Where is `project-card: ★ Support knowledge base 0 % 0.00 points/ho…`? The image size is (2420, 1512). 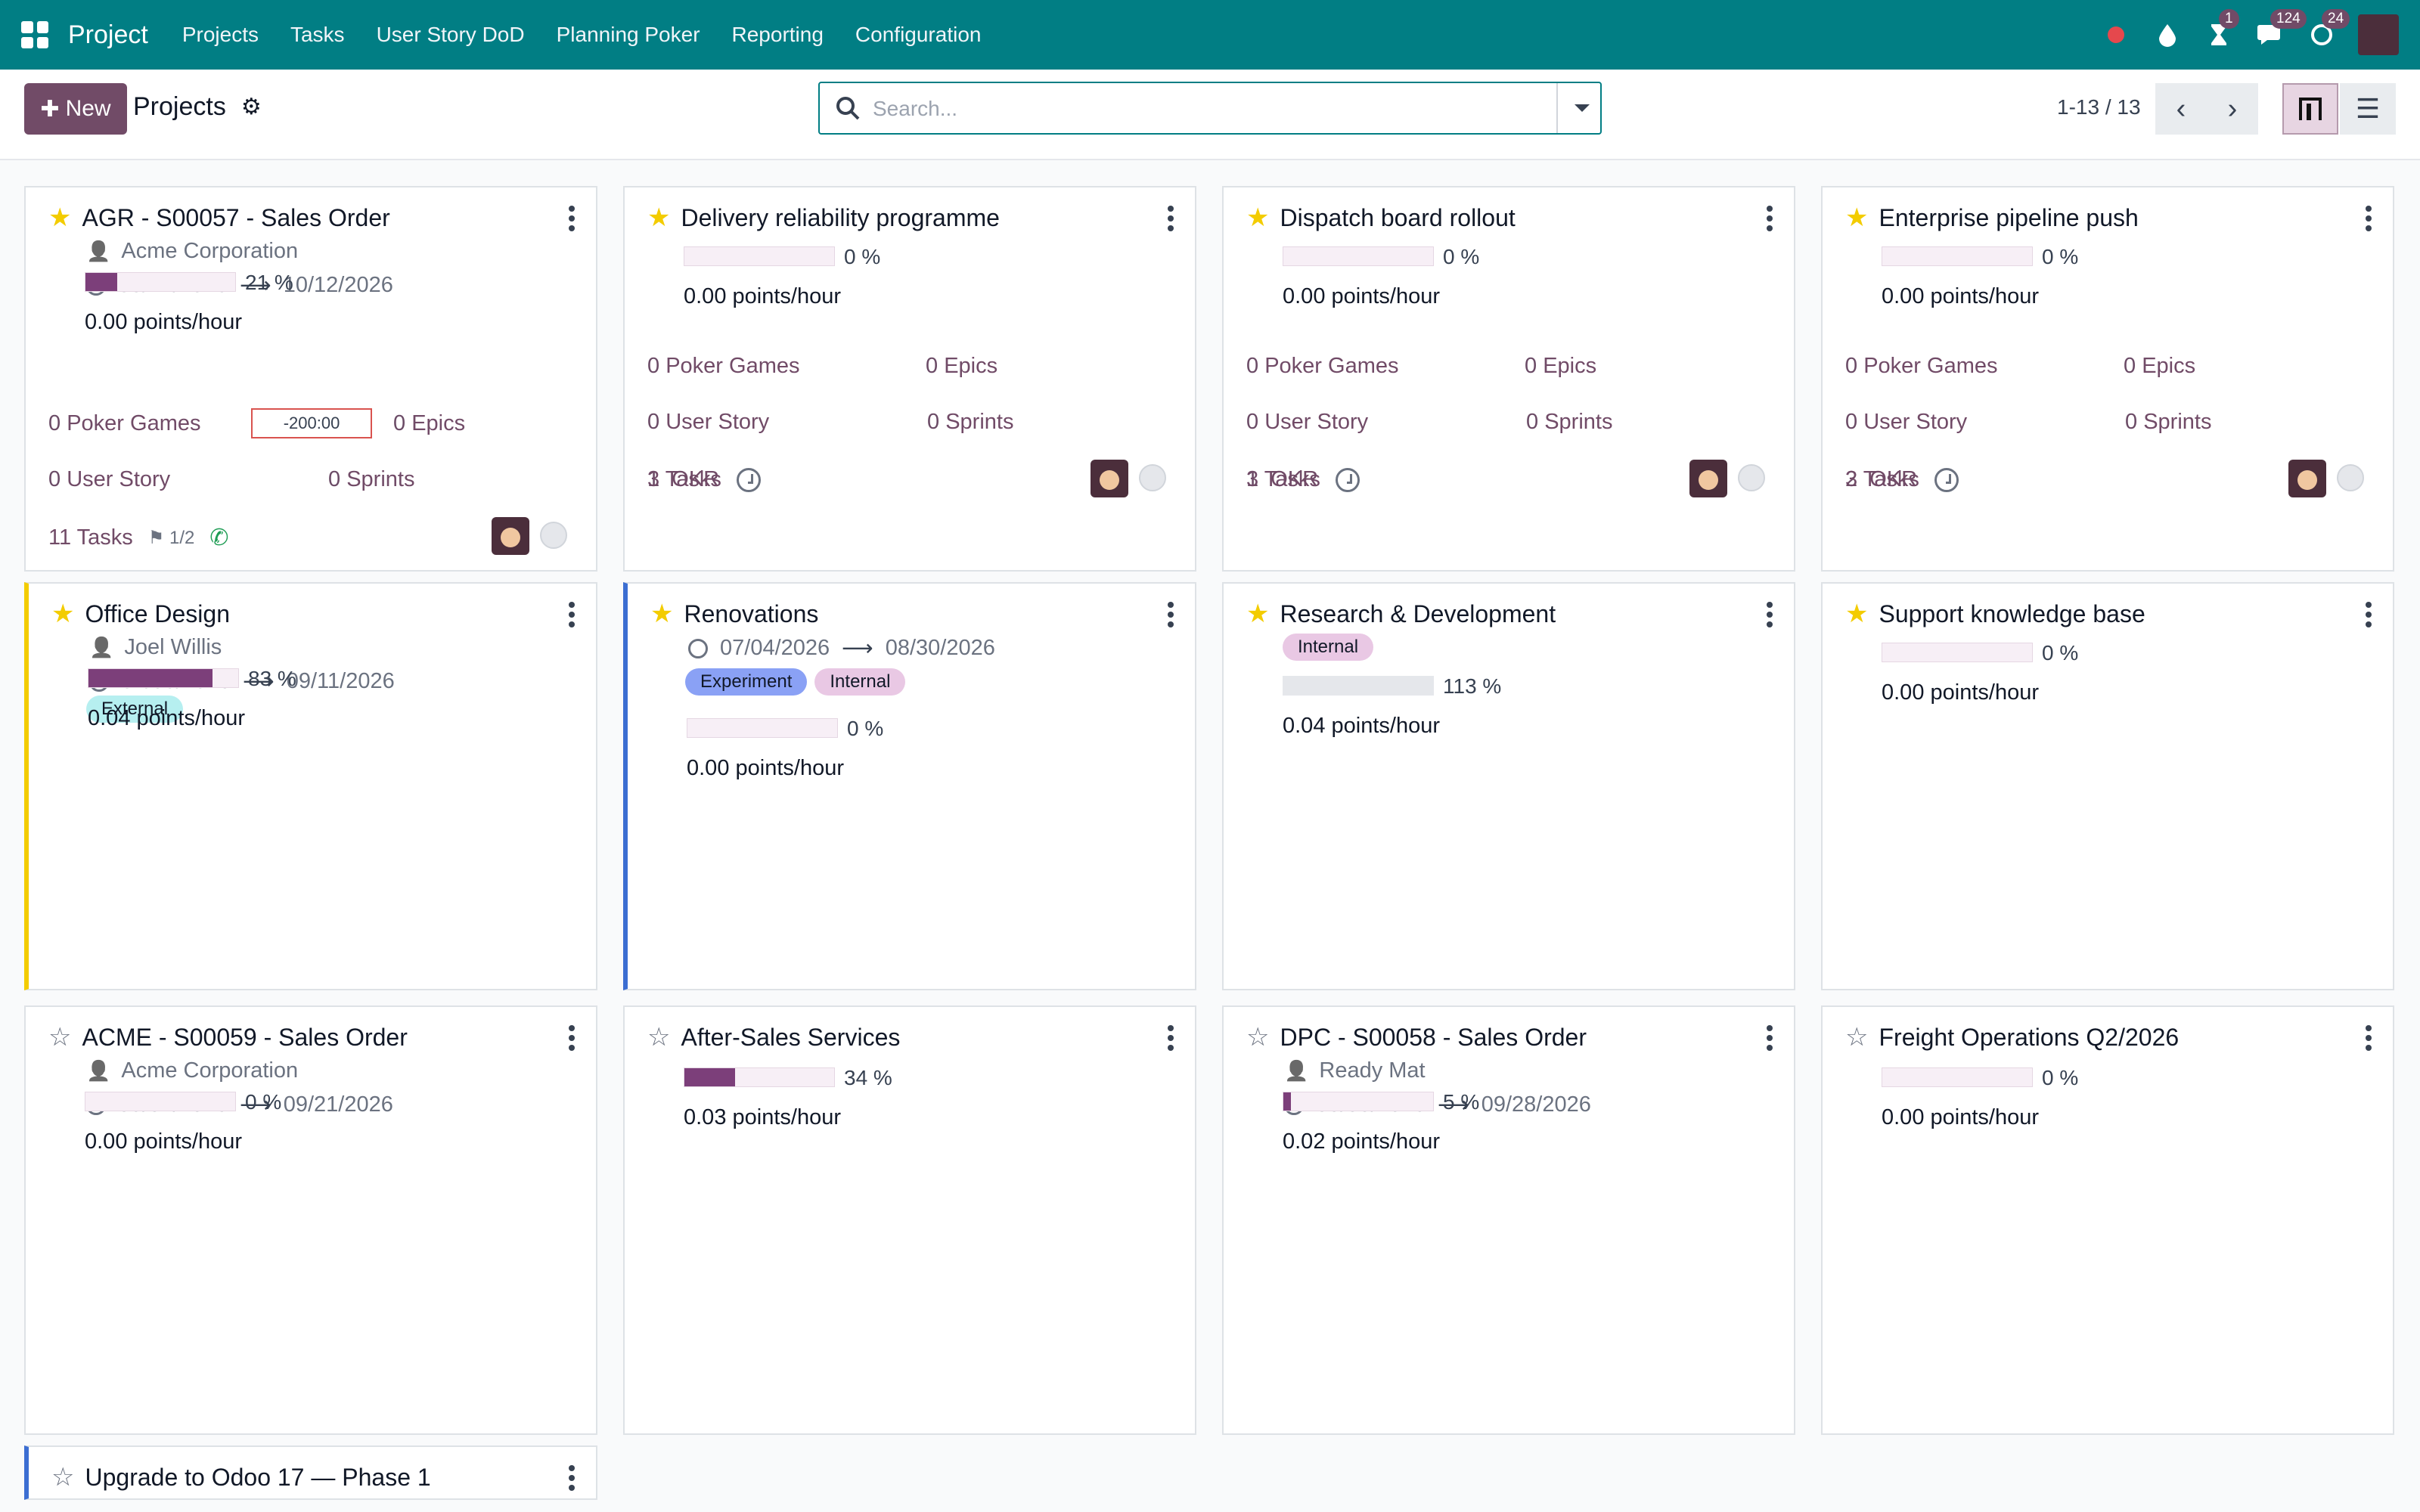
project-card: ★ Support knowledge base 0 % 0.00 points/ho… is located at coordinates (2107, 786).